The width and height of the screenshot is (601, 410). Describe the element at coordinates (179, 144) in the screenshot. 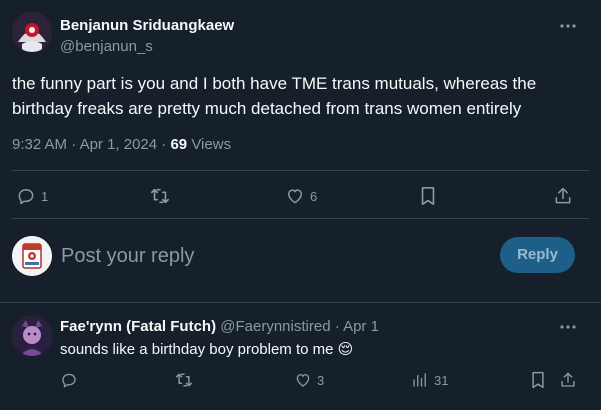

I see `views-count: 69` at that location.